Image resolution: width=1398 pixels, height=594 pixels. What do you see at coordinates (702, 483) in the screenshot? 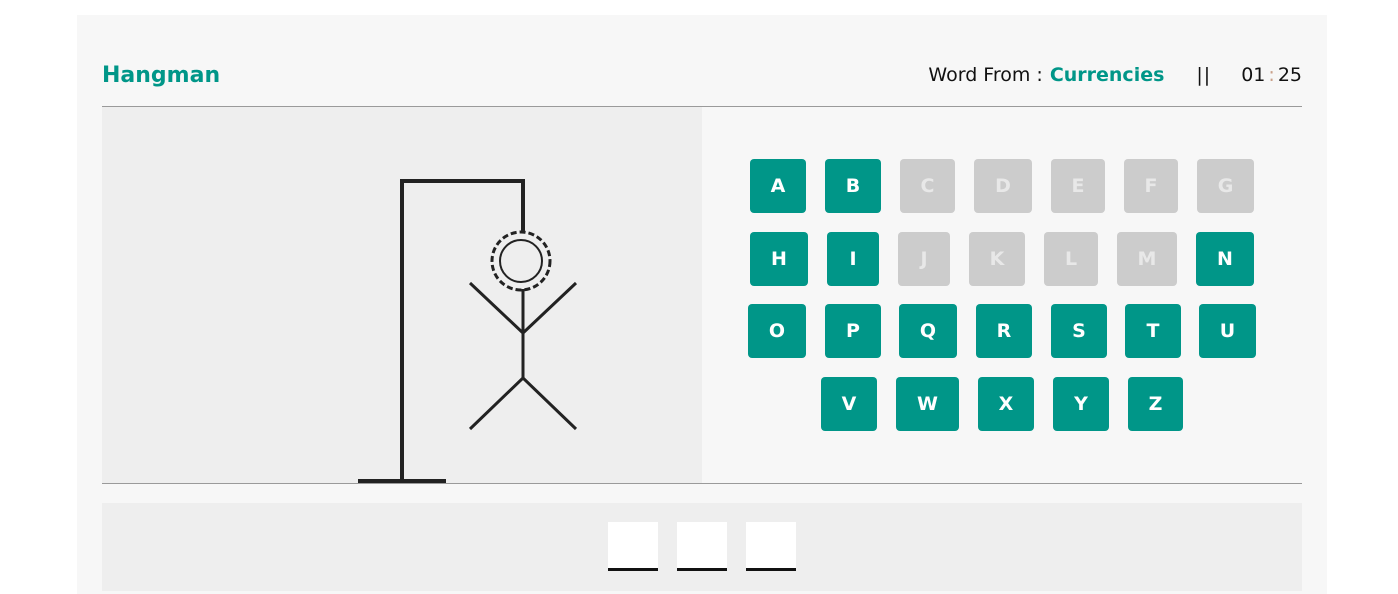
I see `footer-divider` at bounding box center [702, 483].